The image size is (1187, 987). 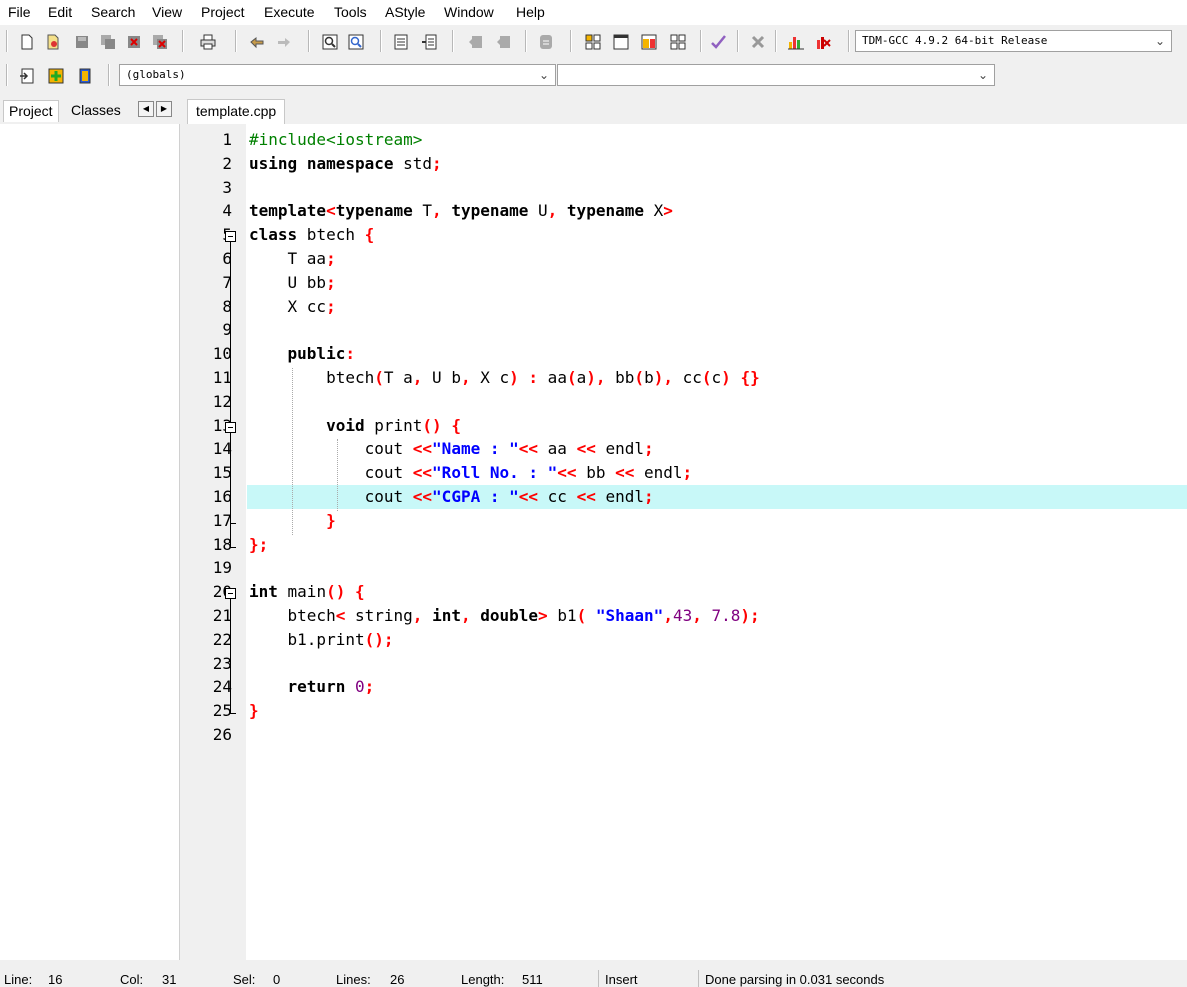 I want to click on unindent-icon, so click(x=429, y=42).